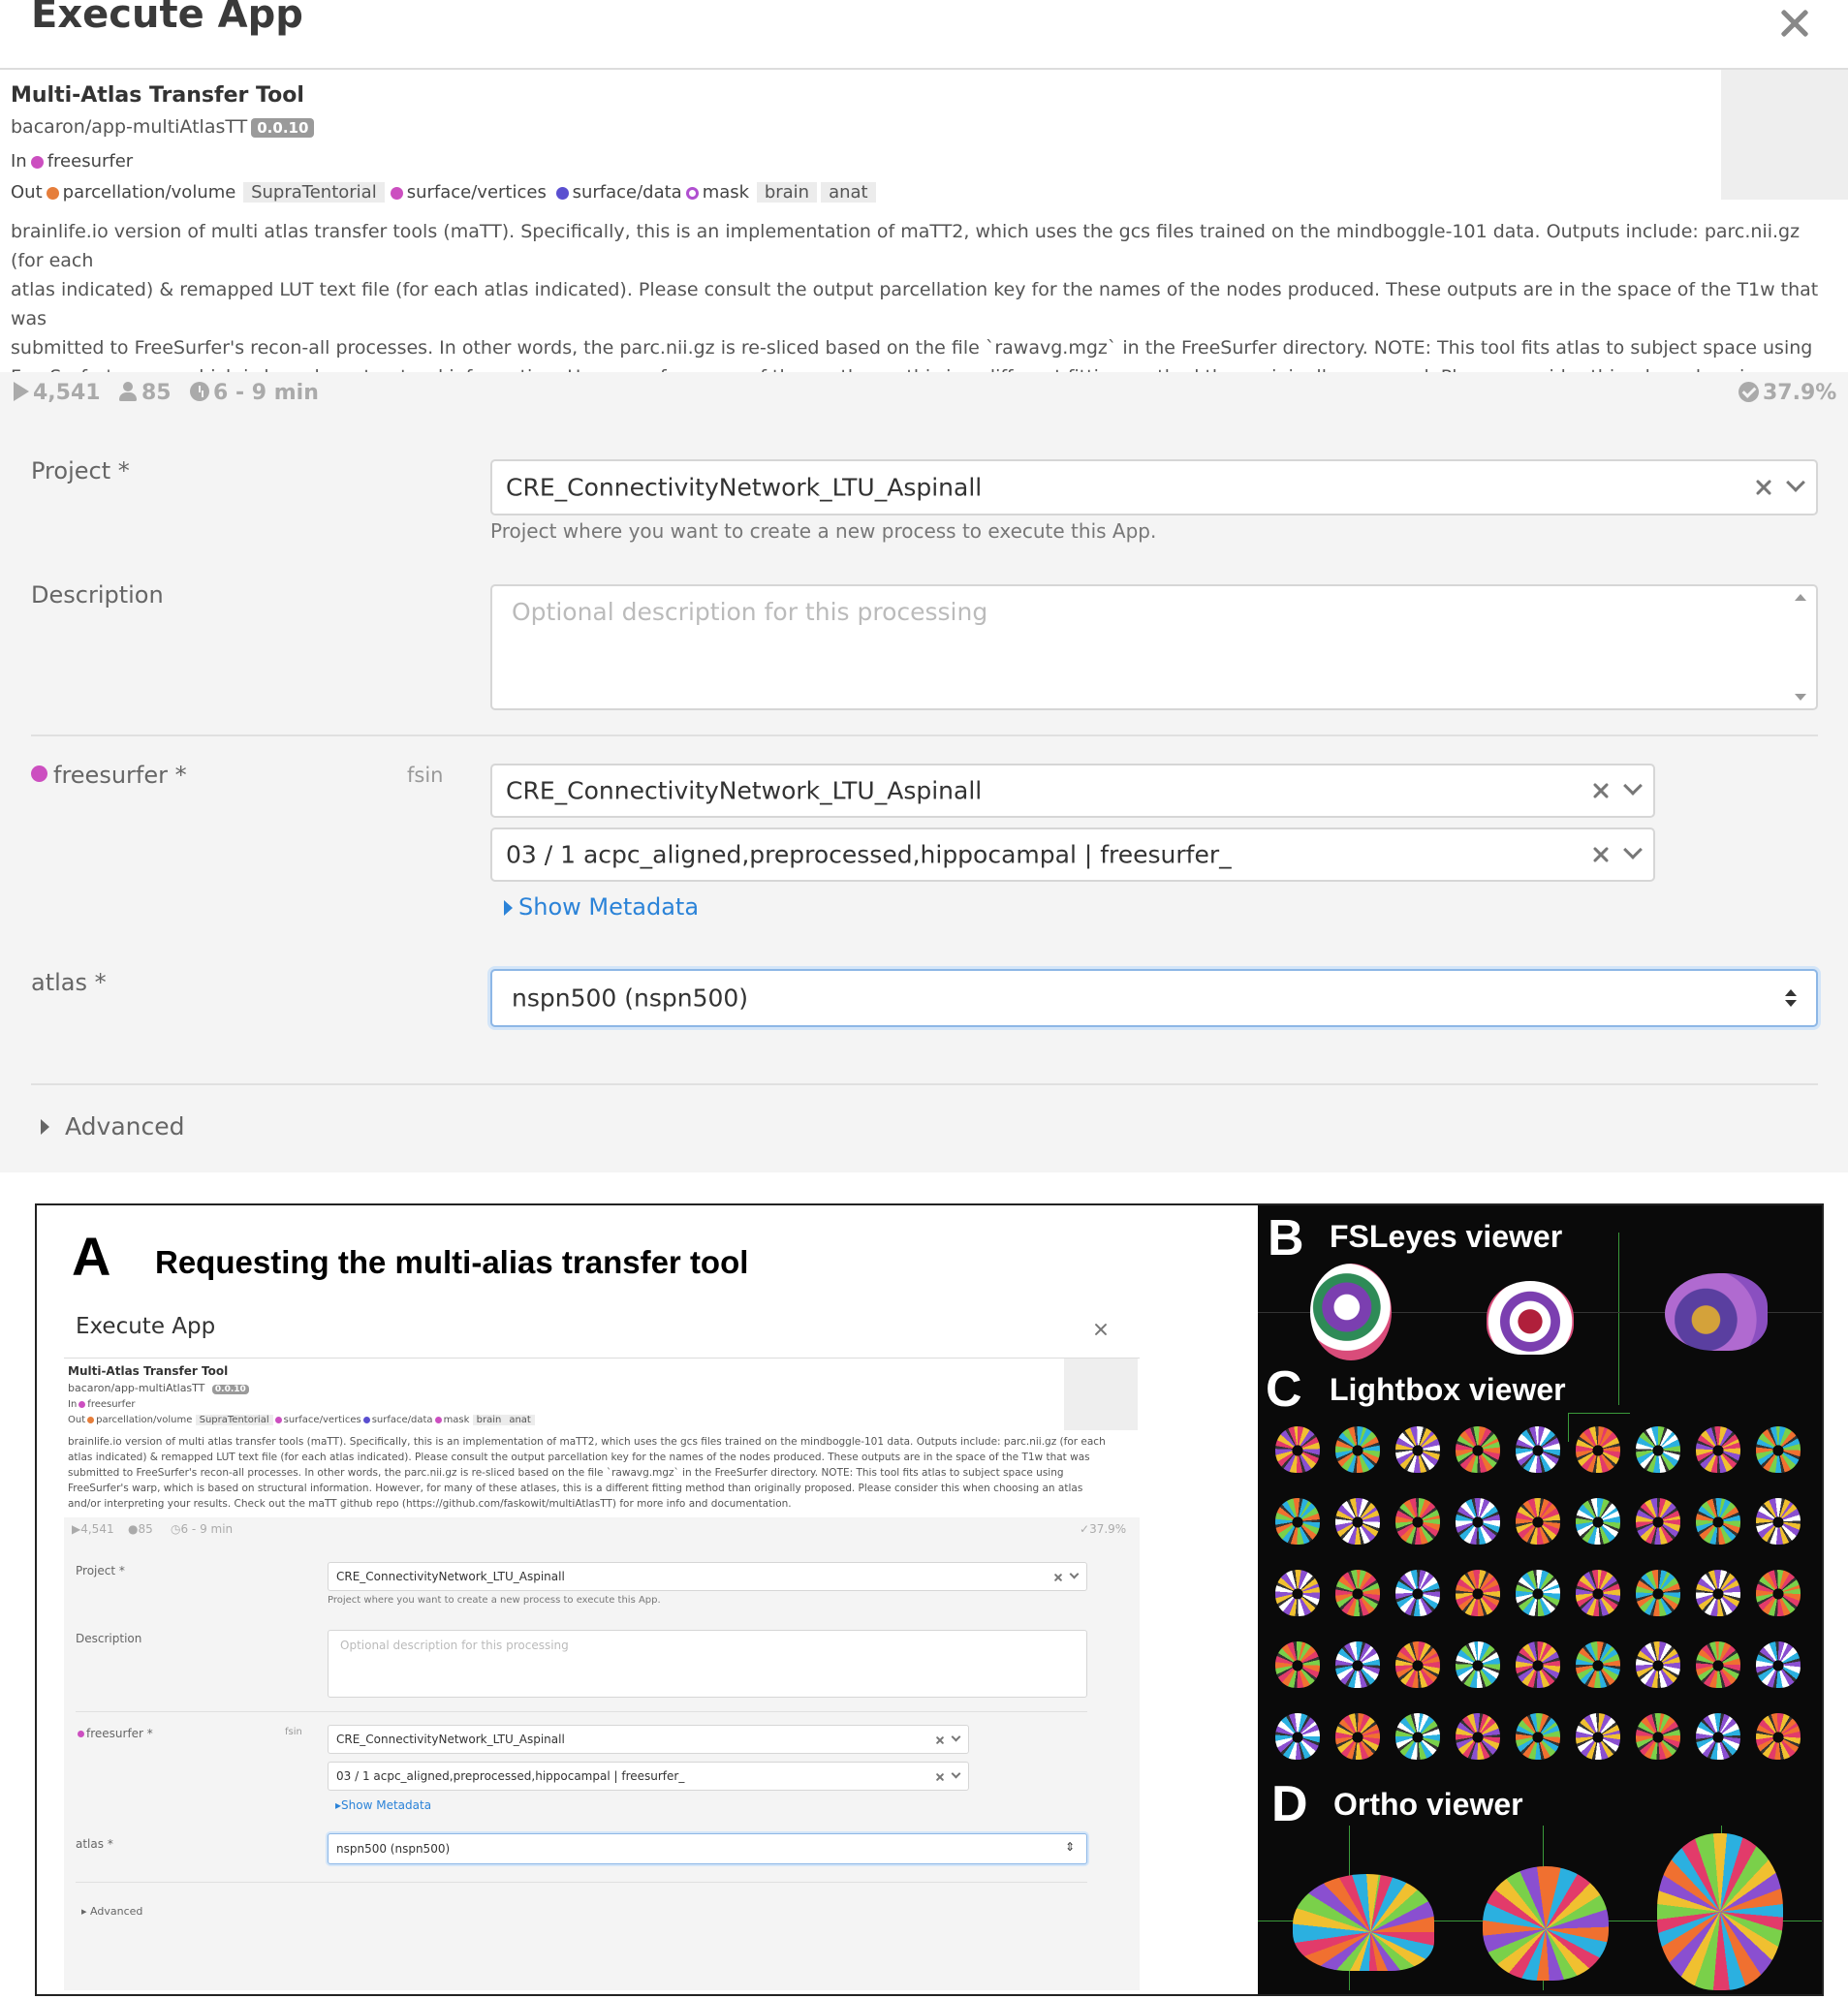  Describe the element at coordinates (383, 1805) in the screenshot. I see `show-metadata-link: ▸Show Metadata` at that location.